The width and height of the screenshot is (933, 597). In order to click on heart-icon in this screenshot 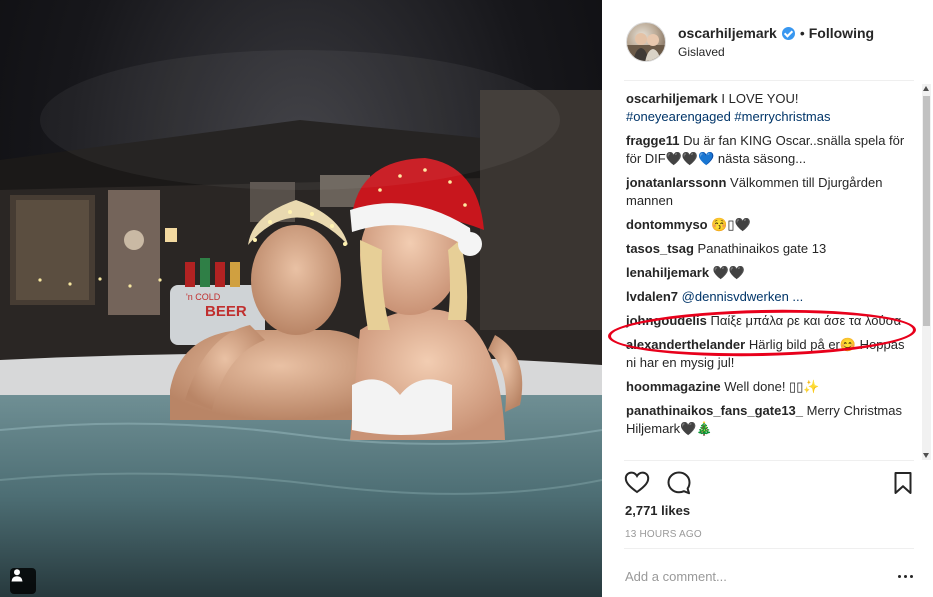, I will do `click(637, 483)`.